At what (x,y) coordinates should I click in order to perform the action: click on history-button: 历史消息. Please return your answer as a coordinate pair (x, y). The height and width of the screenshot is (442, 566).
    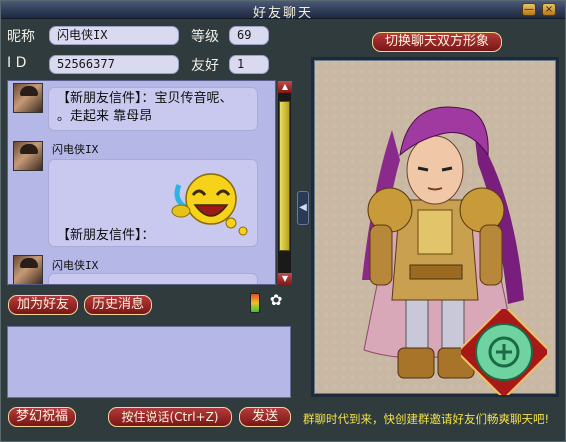
    Looking at the image, I should click on (118, 305).